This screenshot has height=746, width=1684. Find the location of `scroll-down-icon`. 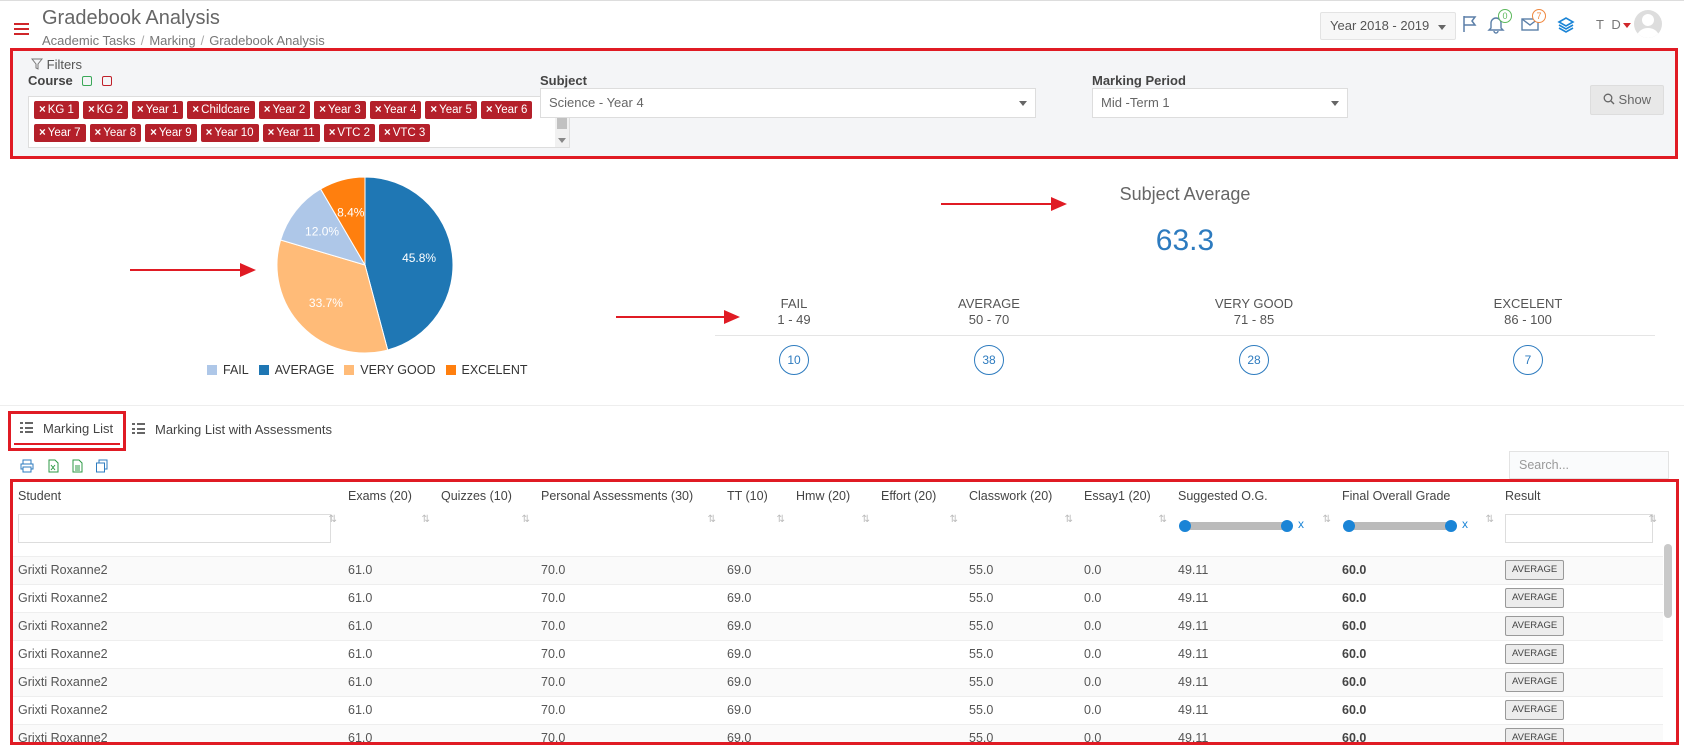

scroll-down-icon is located at coordinates (562, 140).